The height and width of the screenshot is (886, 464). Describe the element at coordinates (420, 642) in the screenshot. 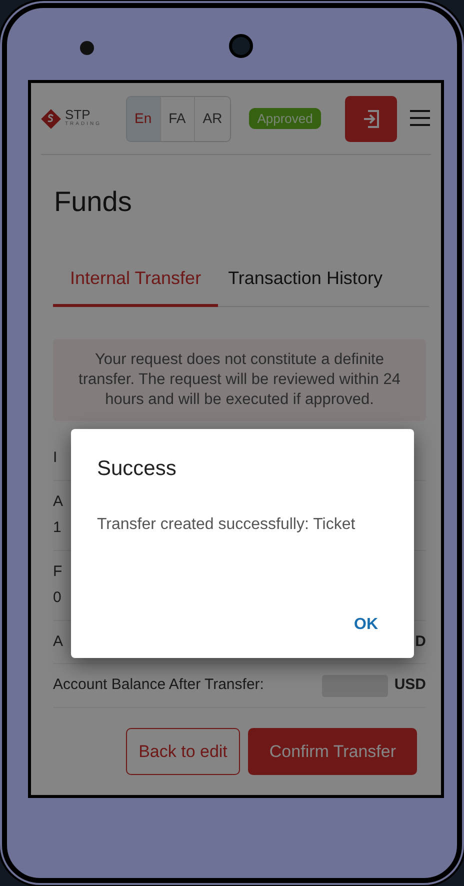

I see `currency-label: D` at that location.